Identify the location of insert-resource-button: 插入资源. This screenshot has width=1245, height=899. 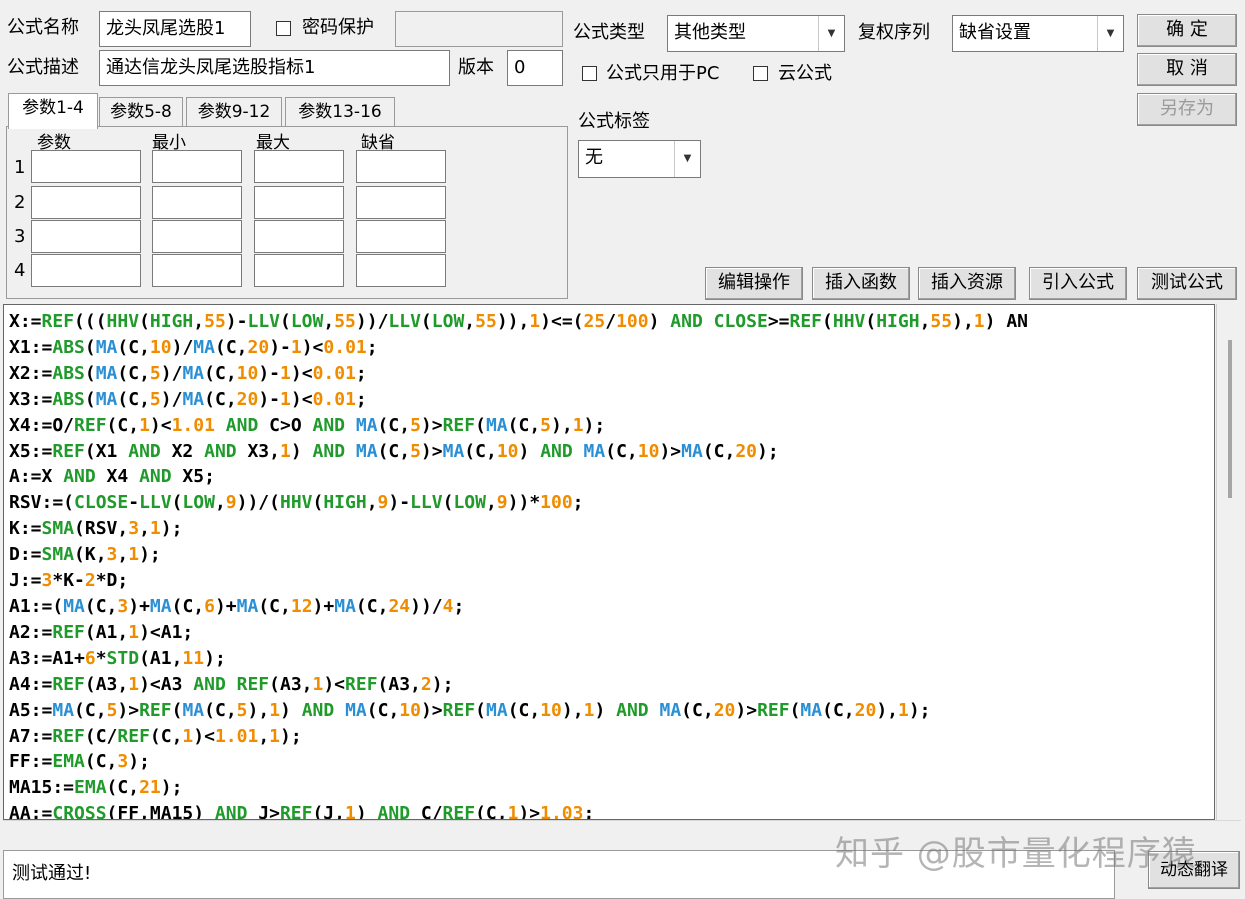
(967, 283).